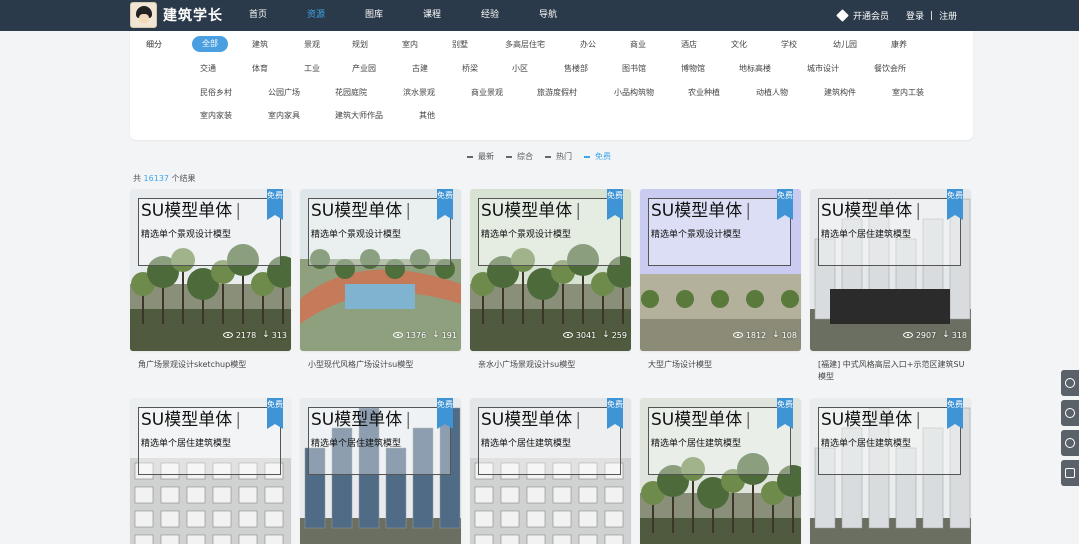 The height and width of the screenshot is (544, 1079). Describe the element at coordinates (519, 156) in the screenshot. I see `sort-option: 综合` at that location.